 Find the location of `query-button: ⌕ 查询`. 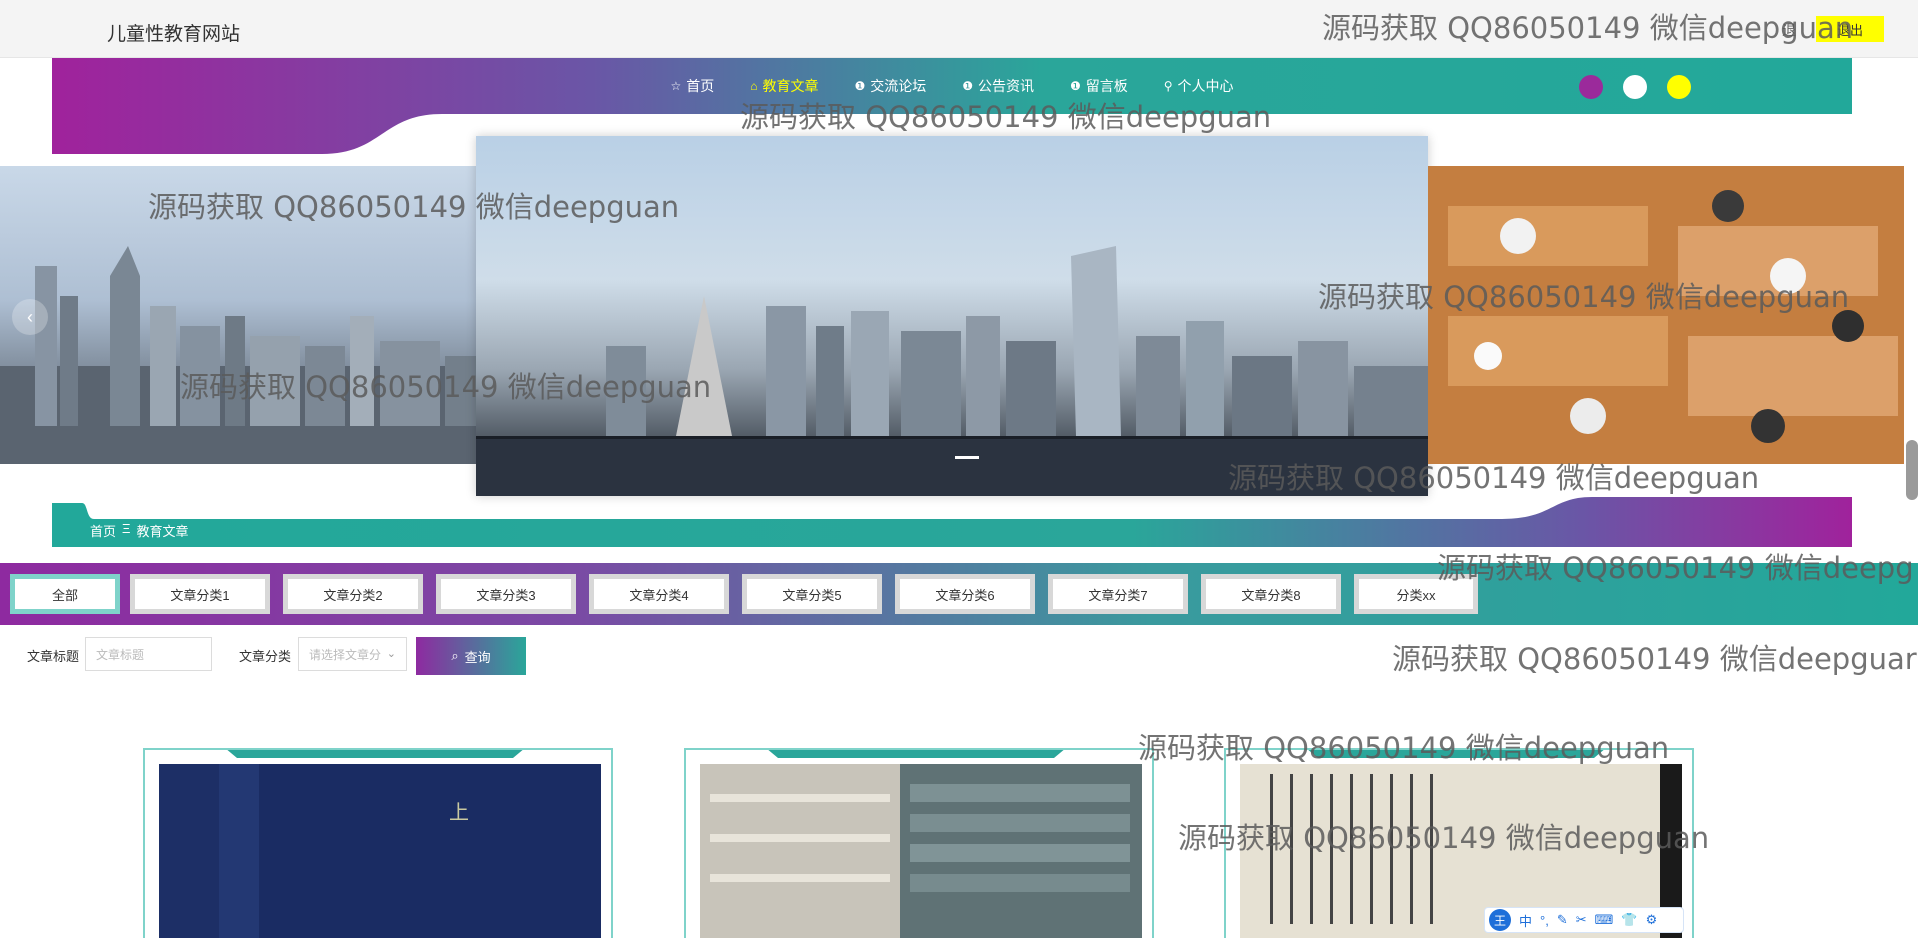

query-button: ⌕ 查询 is located at coordinates (471, 656).